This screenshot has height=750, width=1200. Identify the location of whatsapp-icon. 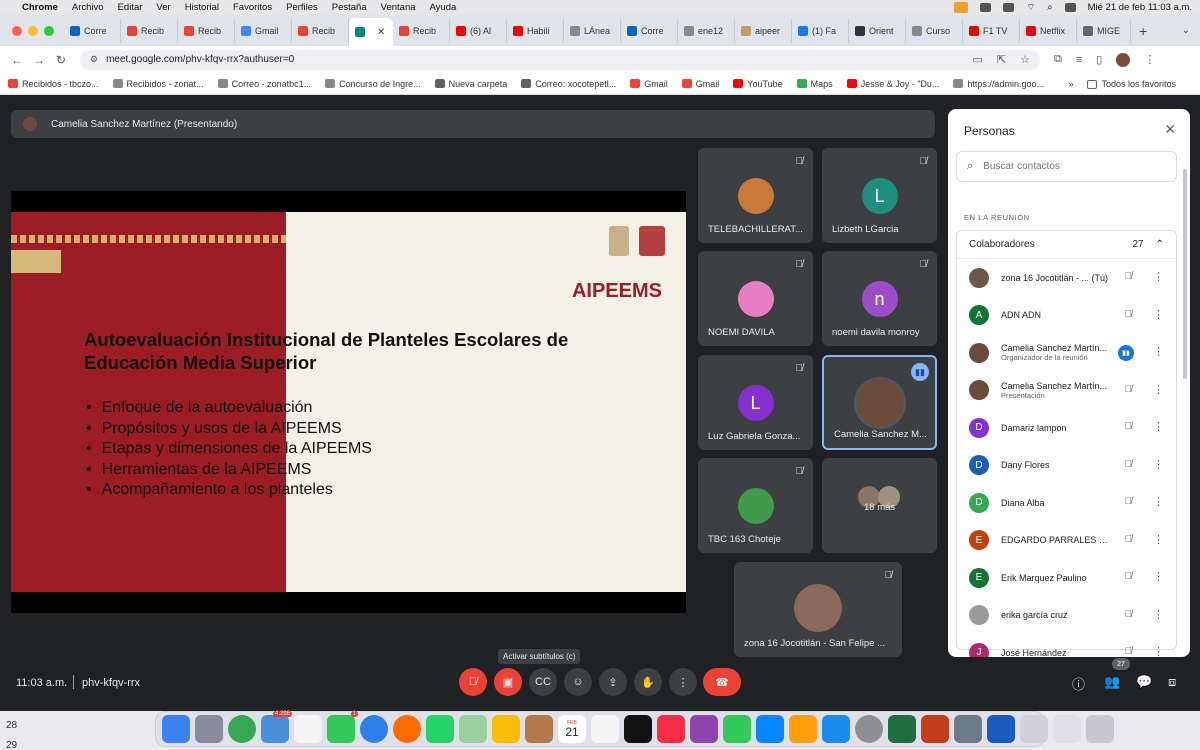
(440, 729).